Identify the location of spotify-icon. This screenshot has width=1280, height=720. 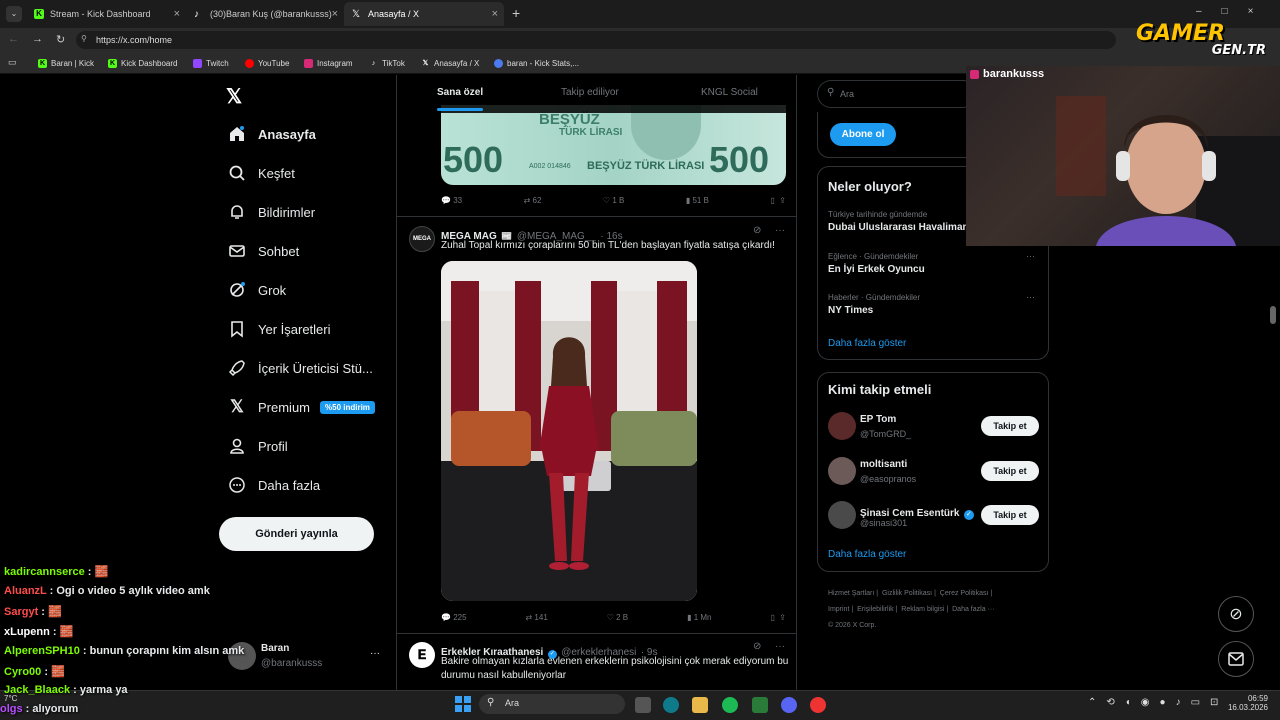
(730, 705).